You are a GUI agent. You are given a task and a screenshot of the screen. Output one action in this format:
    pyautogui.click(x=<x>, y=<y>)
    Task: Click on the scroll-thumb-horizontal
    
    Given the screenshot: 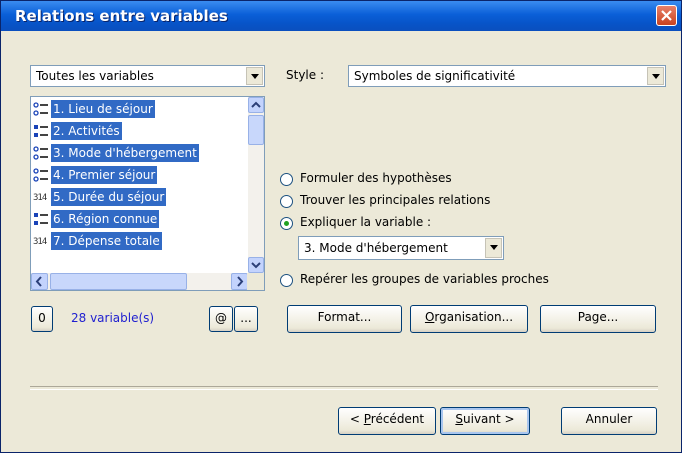 What is the action you would take?
    pyautogui.click(x=118, y=281)
    